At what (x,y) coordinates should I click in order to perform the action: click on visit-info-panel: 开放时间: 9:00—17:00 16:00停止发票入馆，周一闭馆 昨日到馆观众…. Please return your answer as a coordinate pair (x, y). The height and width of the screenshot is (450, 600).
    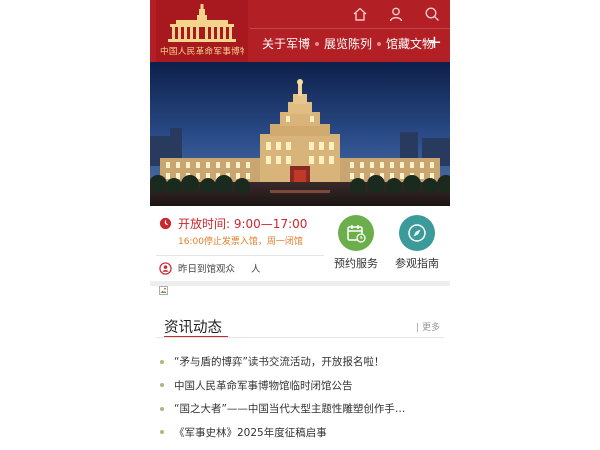
    Looking at the image, I should click on (300, 243).